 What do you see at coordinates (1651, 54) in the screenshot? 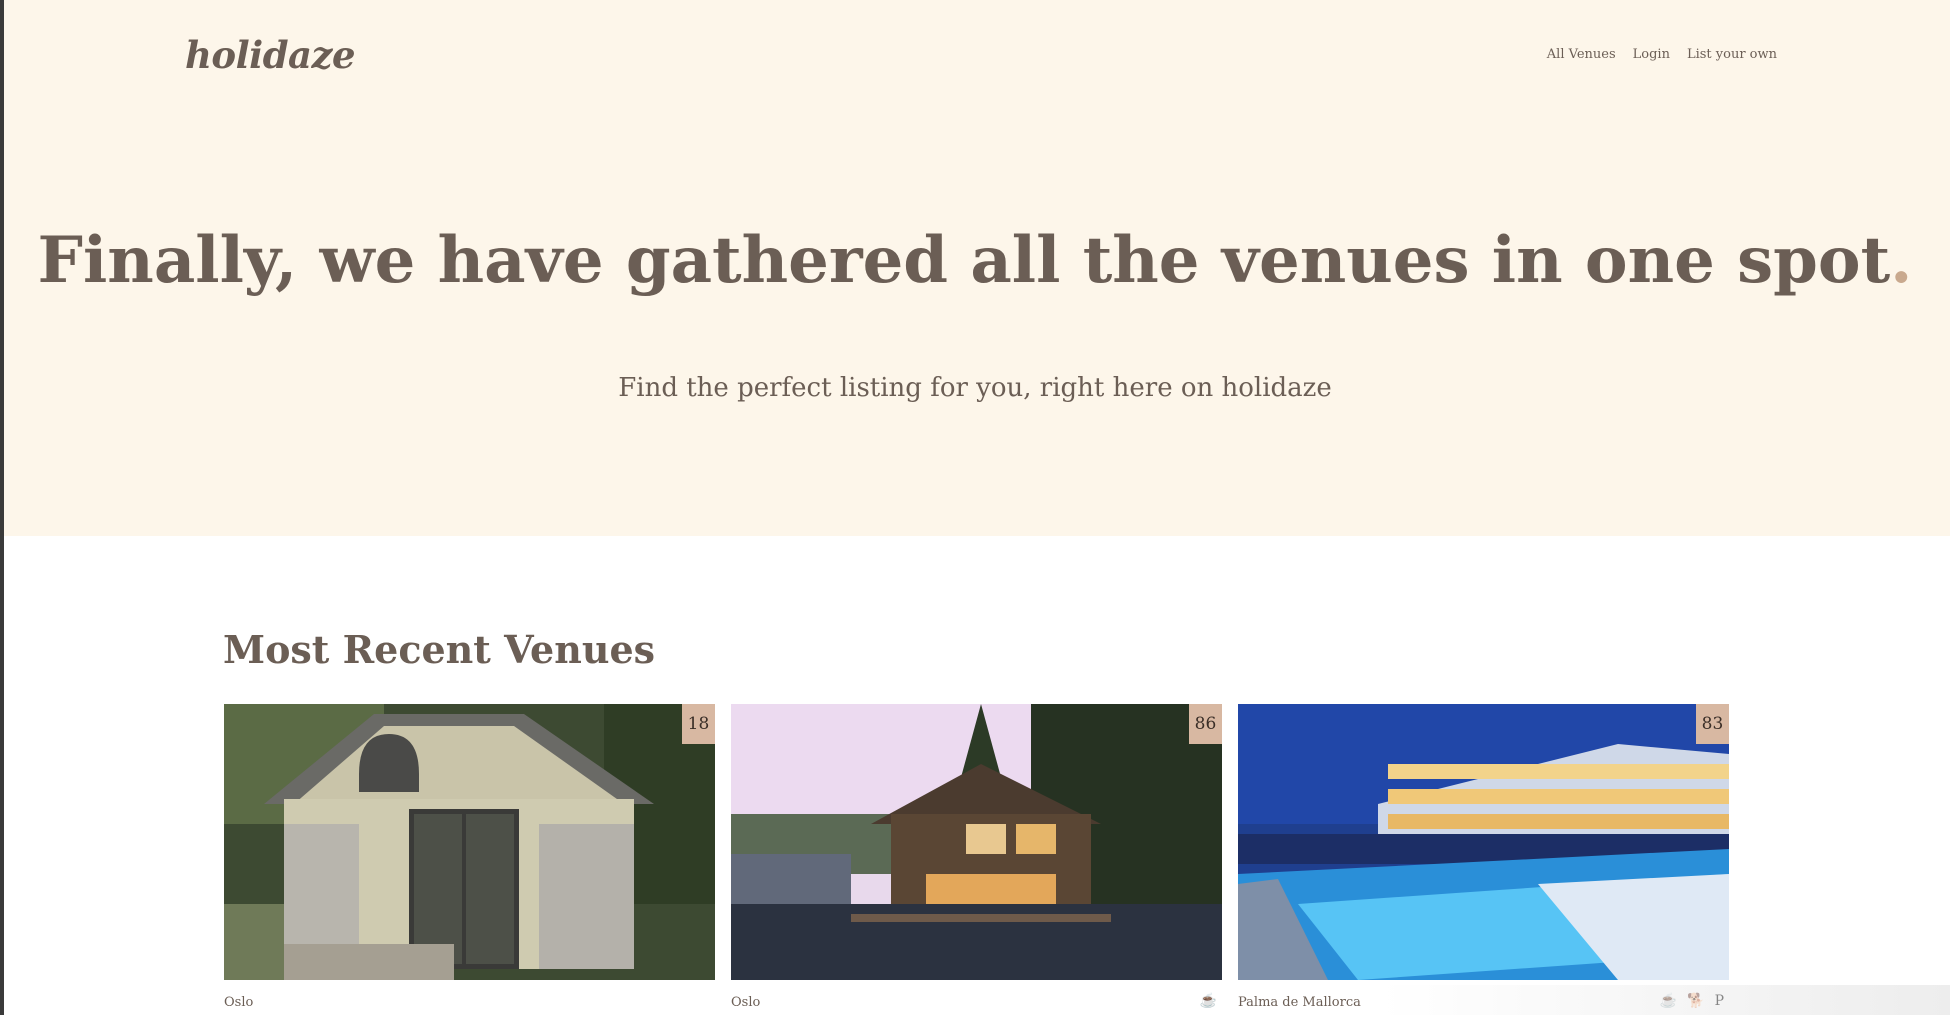
I see `nav-login: Login` at bounding box center [1651, 54].